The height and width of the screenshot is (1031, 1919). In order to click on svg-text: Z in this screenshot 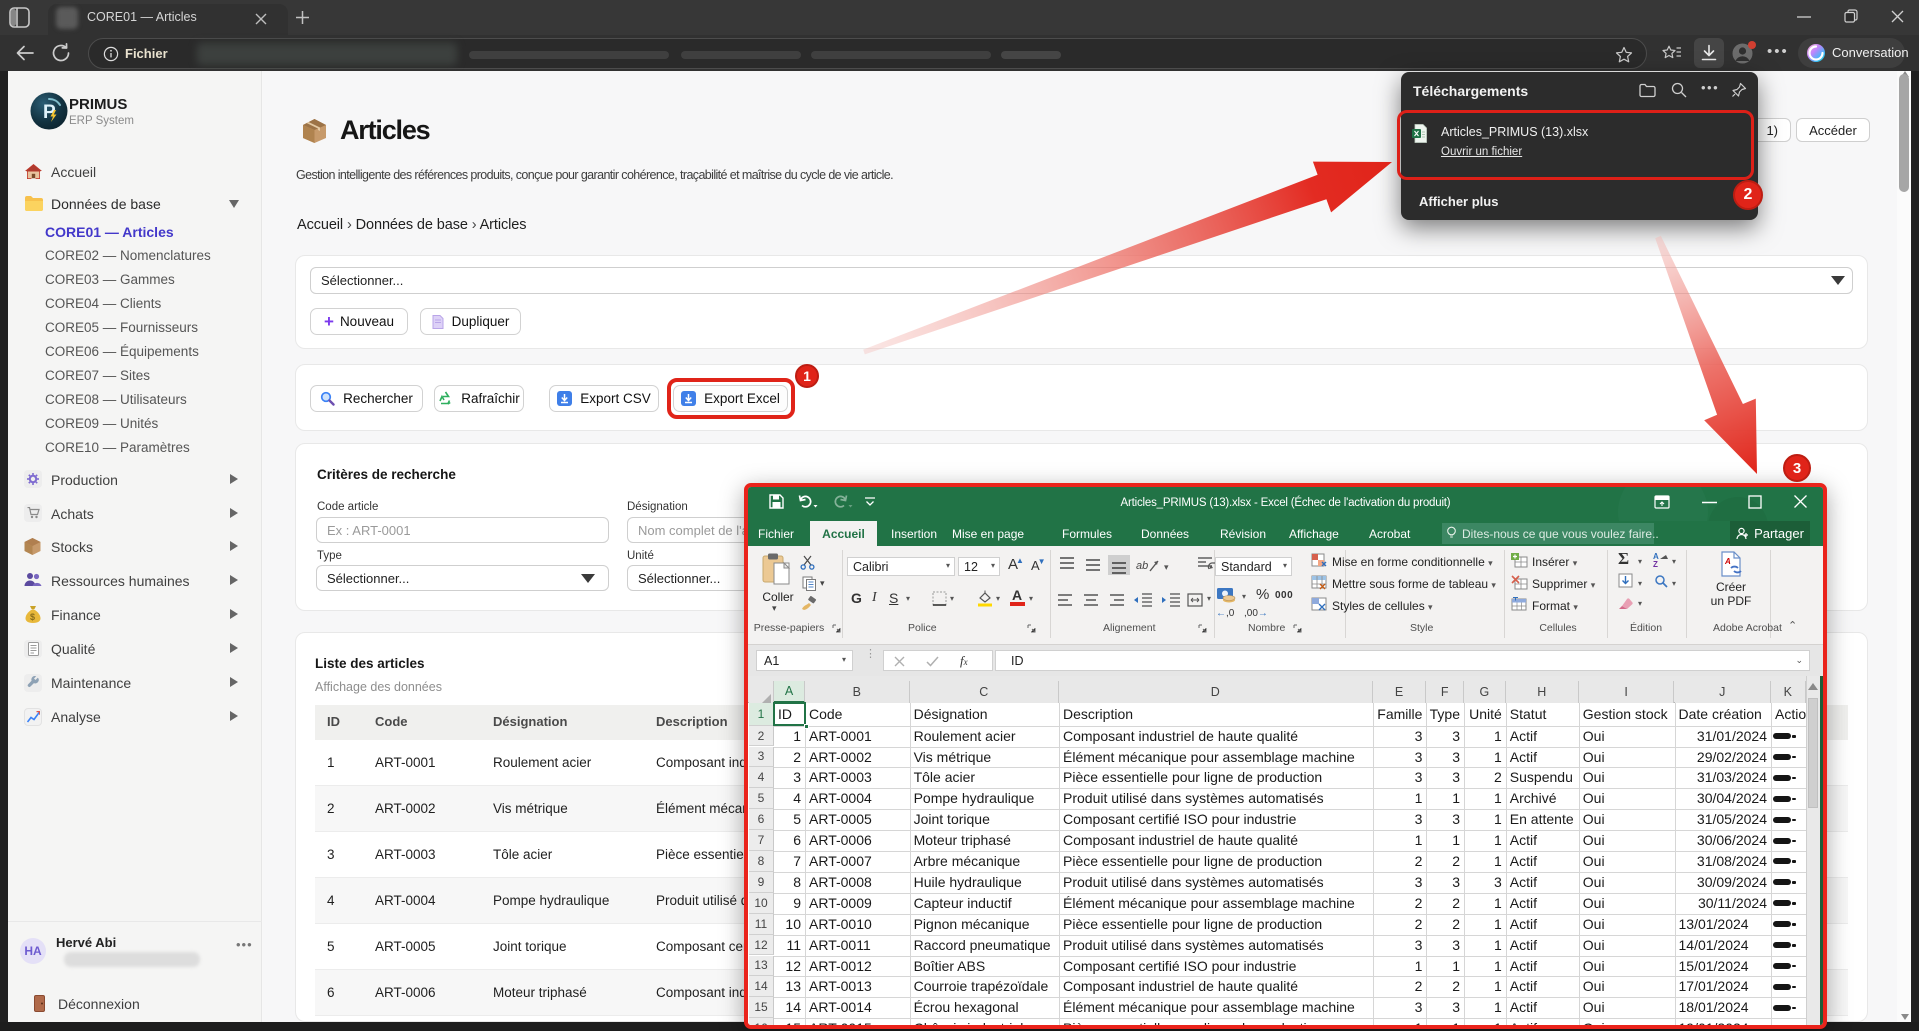, I will do `click(1655, 563)`.